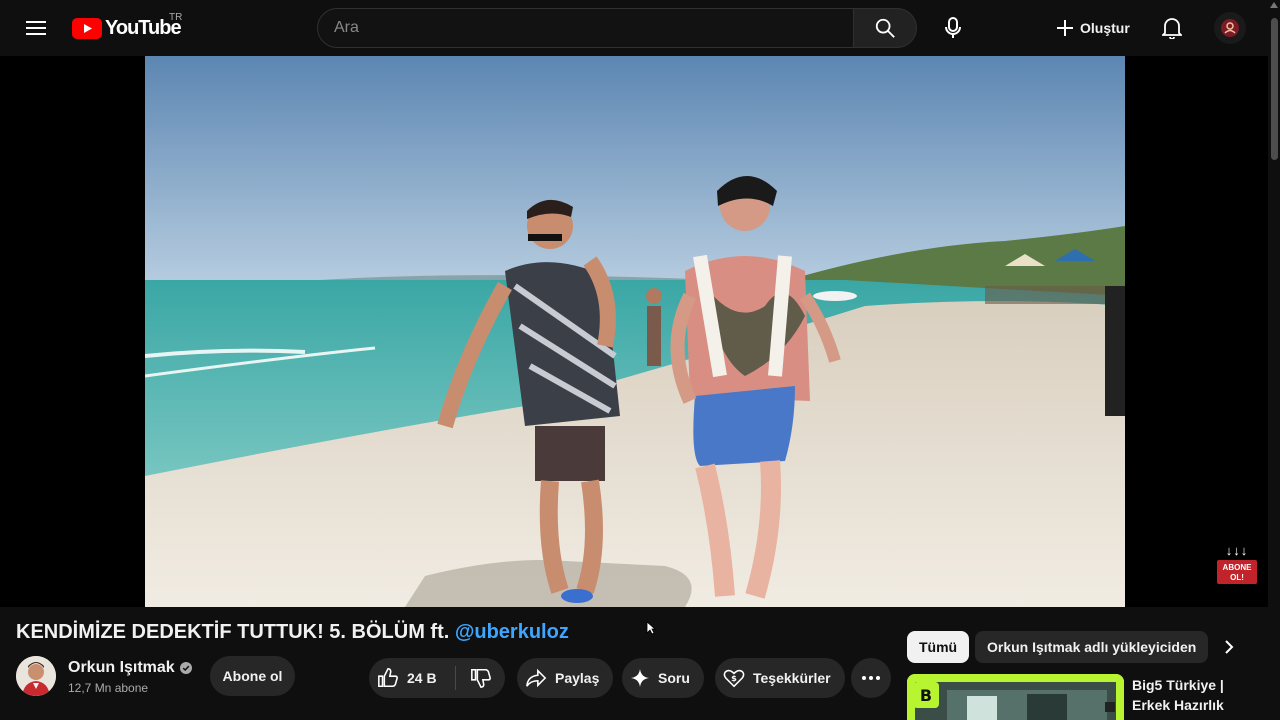  What do you see at coordinates (640, 678) in the screenshot?
I see `sparkle-icon` at bounding box center [640, 678].